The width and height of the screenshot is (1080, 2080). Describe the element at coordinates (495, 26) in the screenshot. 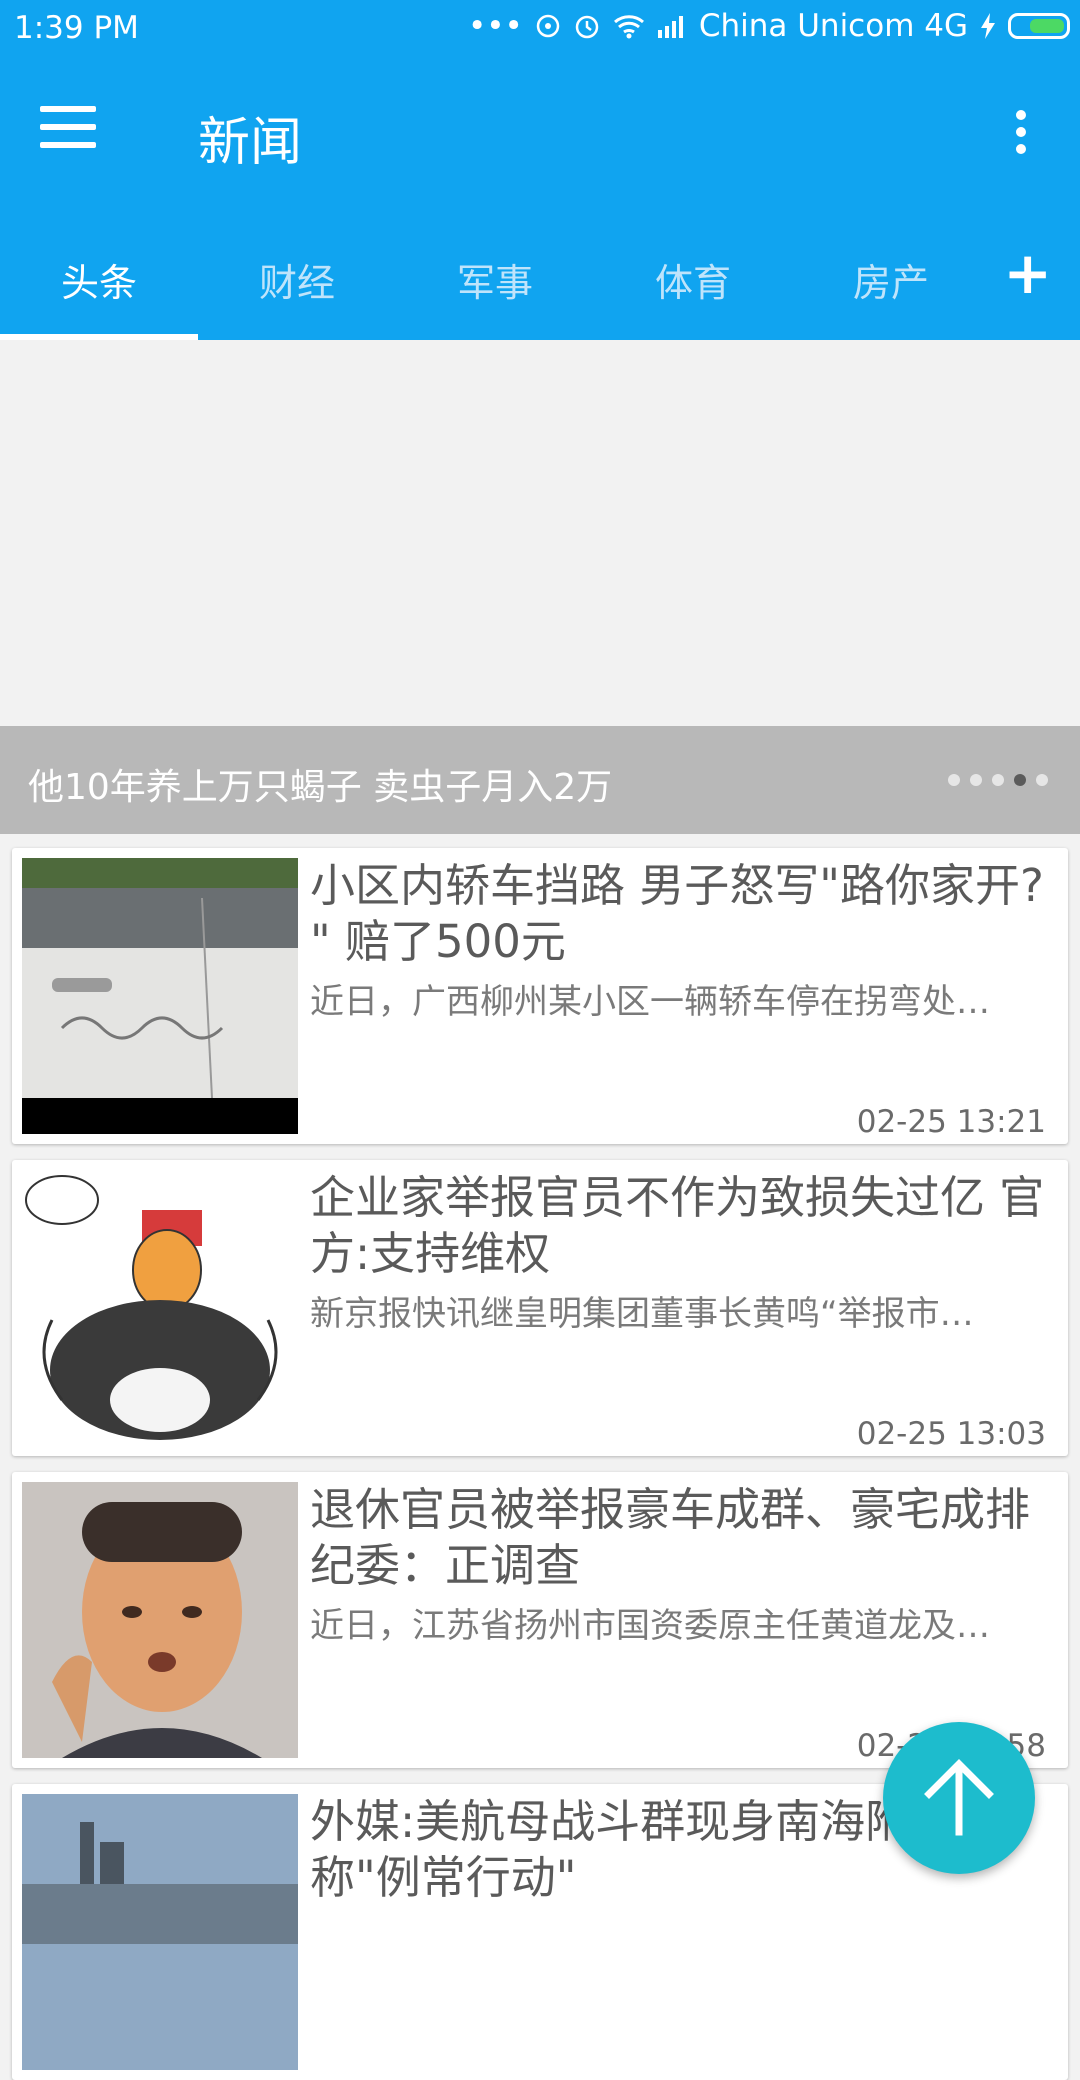

I see `more-dots-icon: •••` at that location.